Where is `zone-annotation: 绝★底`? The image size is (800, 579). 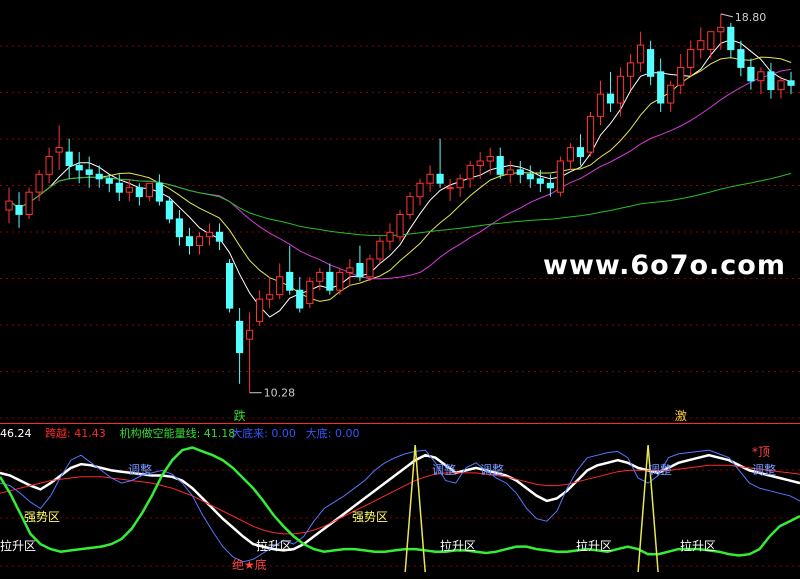 zone-annotation: 绝★底 is located at coordinates (249, 564).